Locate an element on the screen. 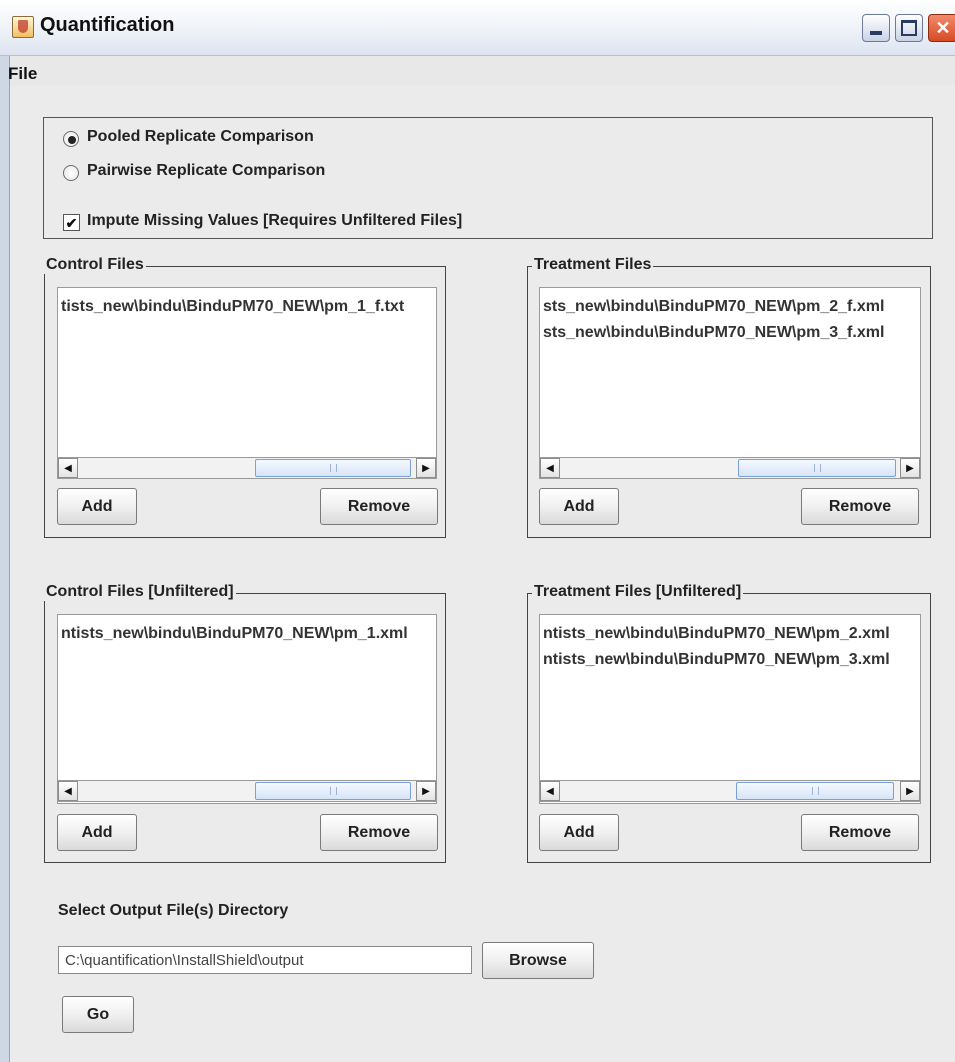 The height and width of the screenshot is (1062, 955). treatment-unfiltered-title: Treatment Files [Unfiltered] is located at coordinates (638, 592).